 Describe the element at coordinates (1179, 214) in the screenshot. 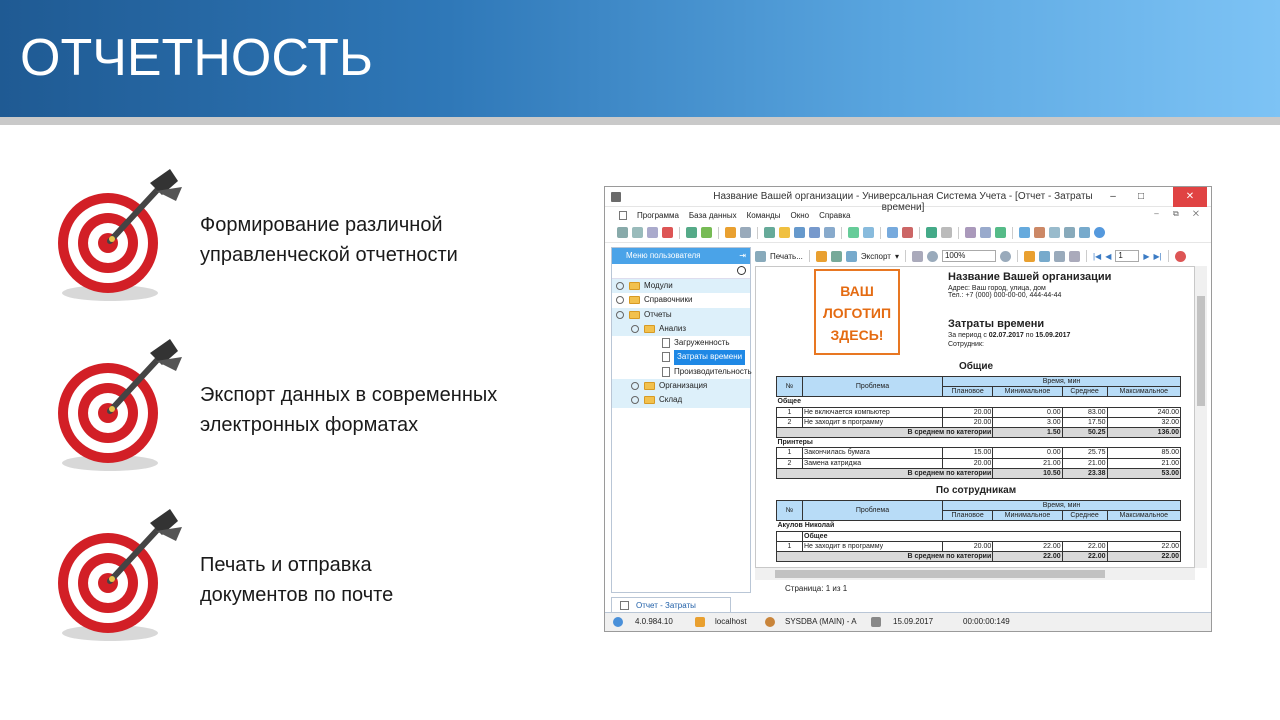

I see `mdi-controls: – ⧉ ✕` at that location.